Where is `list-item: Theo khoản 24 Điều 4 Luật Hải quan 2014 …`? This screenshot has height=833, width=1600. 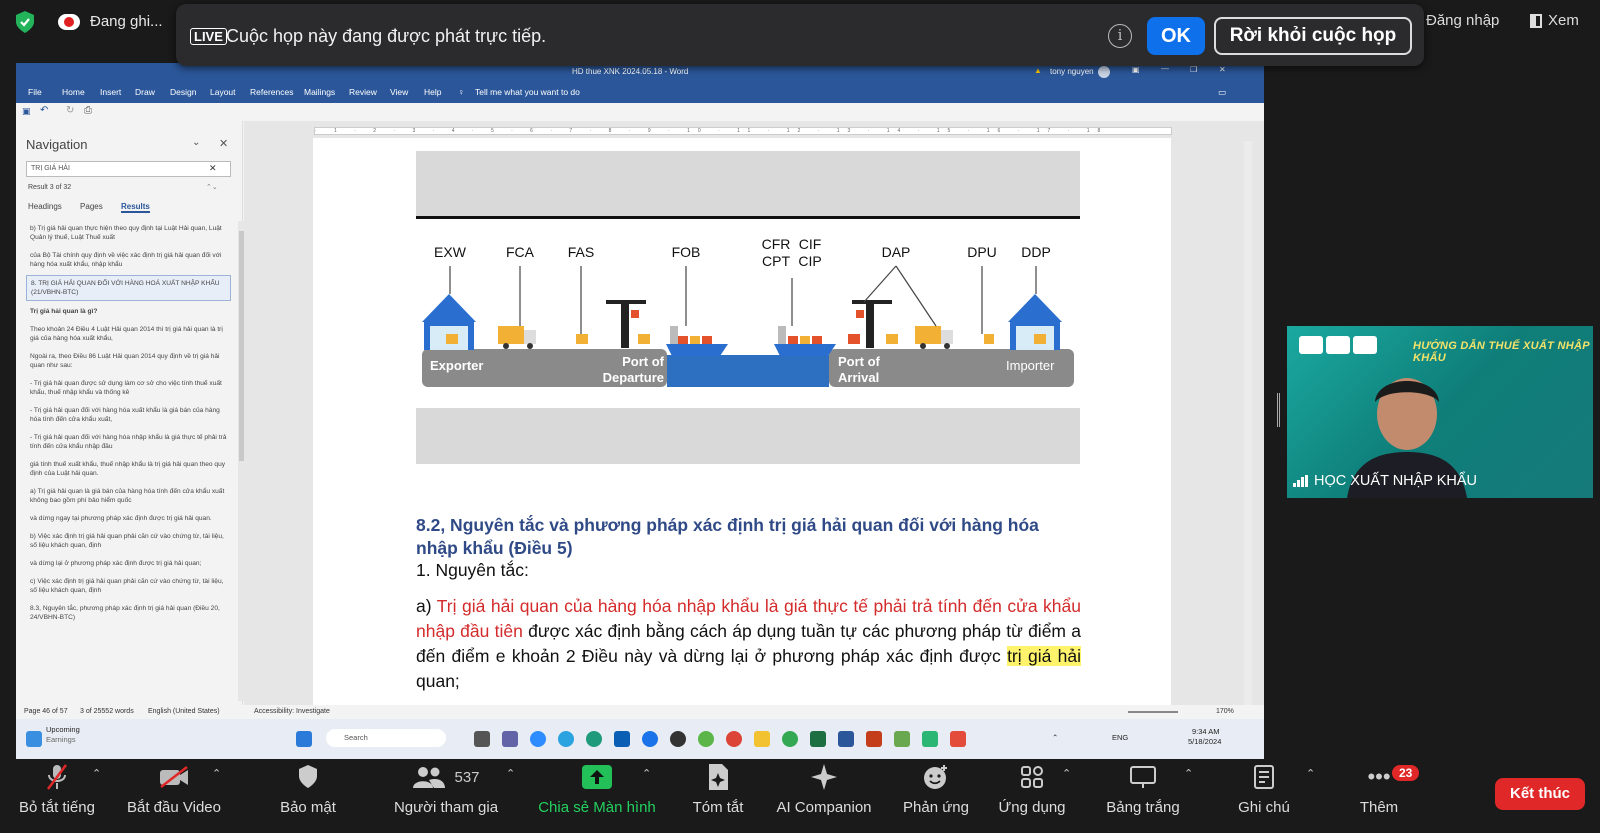 list-item: Theo khoản 24 Điều 4 Luật Hải quan 2014 … is located at coordinates (128, 334).